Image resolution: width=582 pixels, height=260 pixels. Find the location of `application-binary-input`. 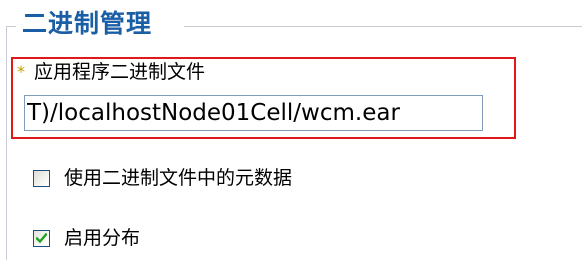

application-binary-input is located at coordinates (253, 113).